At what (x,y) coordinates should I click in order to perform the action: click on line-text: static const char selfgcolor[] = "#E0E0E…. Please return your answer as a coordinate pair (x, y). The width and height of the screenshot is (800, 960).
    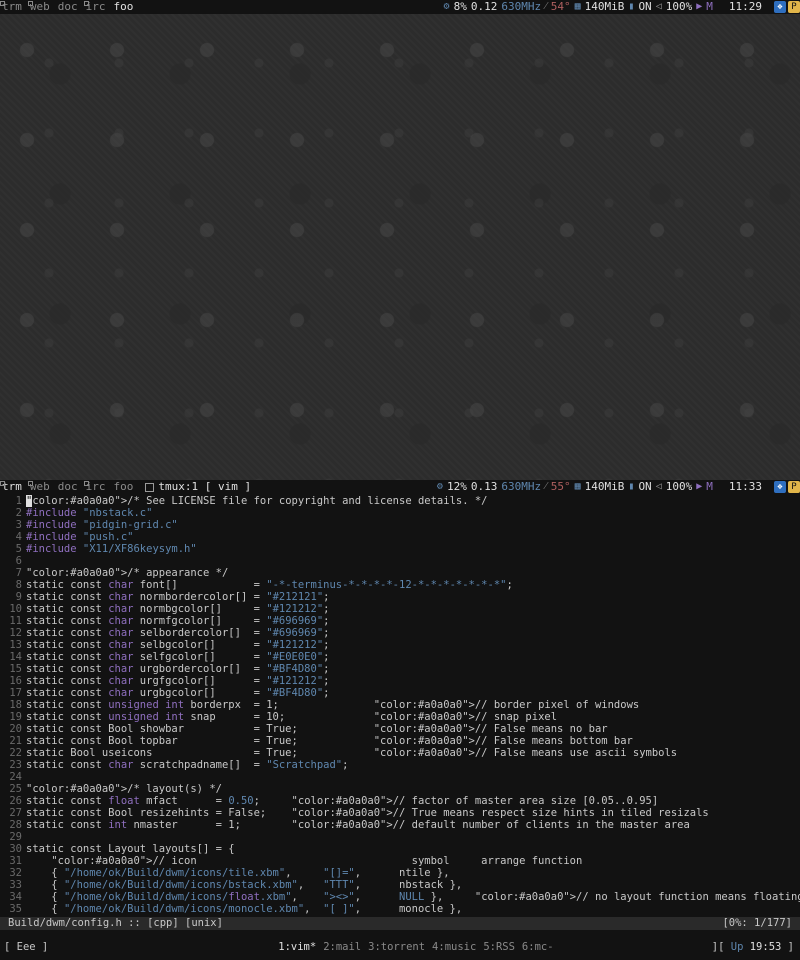
    Looking at the image, I should click on (178, 657).